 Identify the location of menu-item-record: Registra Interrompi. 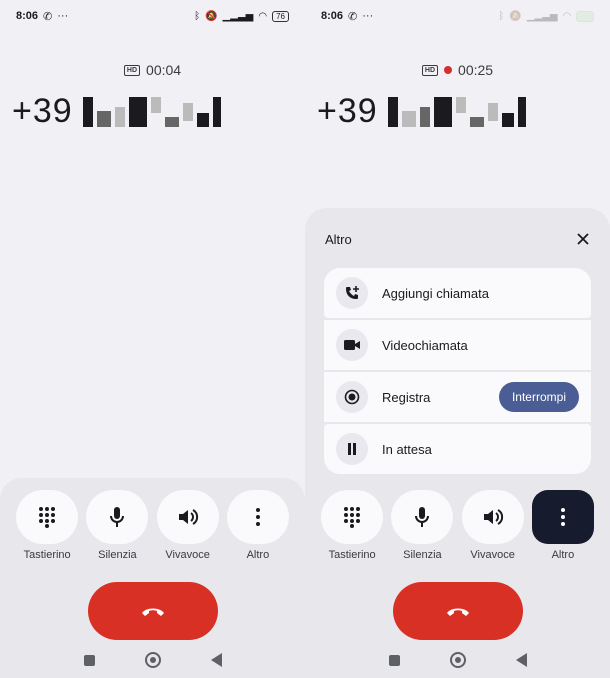
(457, 397).